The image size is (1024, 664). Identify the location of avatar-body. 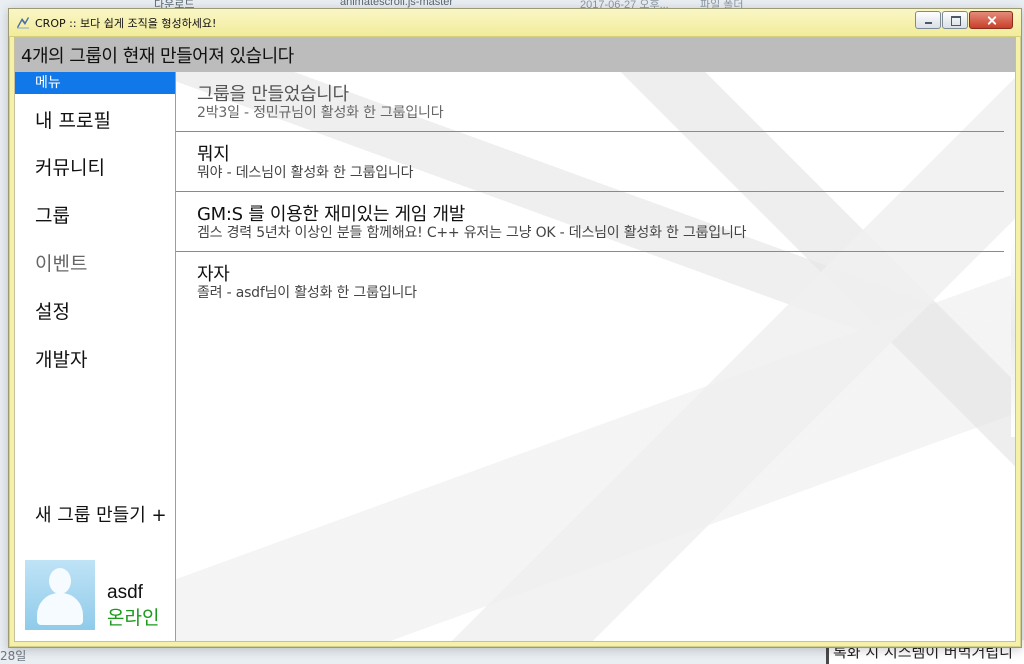
(60, 609).